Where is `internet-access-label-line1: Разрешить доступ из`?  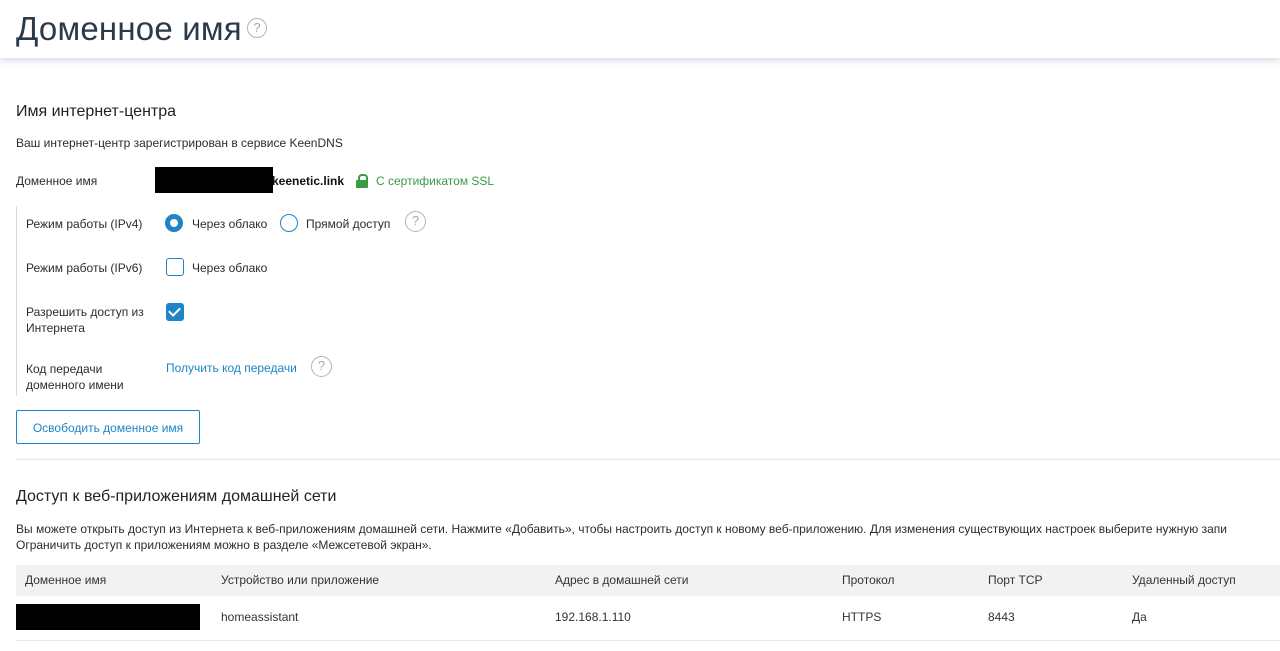
internet-access-label-line1: Разрешить доступ из is located at coordinates (85, 312).